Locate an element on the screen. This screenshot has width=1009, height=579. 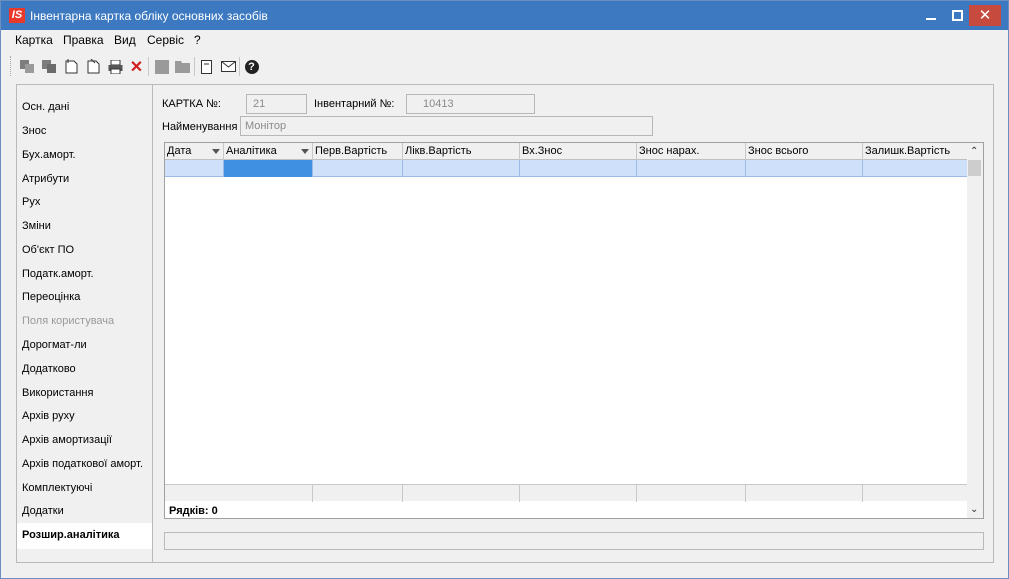
help-icon: ? is located at coordinates (251, 66).